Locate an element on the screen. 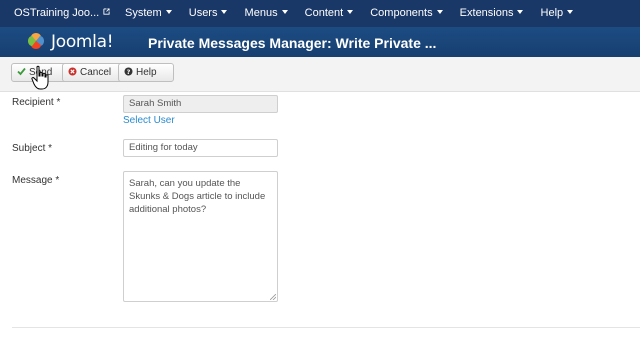  help-button: ? Help is located at coordinates (146, 72).